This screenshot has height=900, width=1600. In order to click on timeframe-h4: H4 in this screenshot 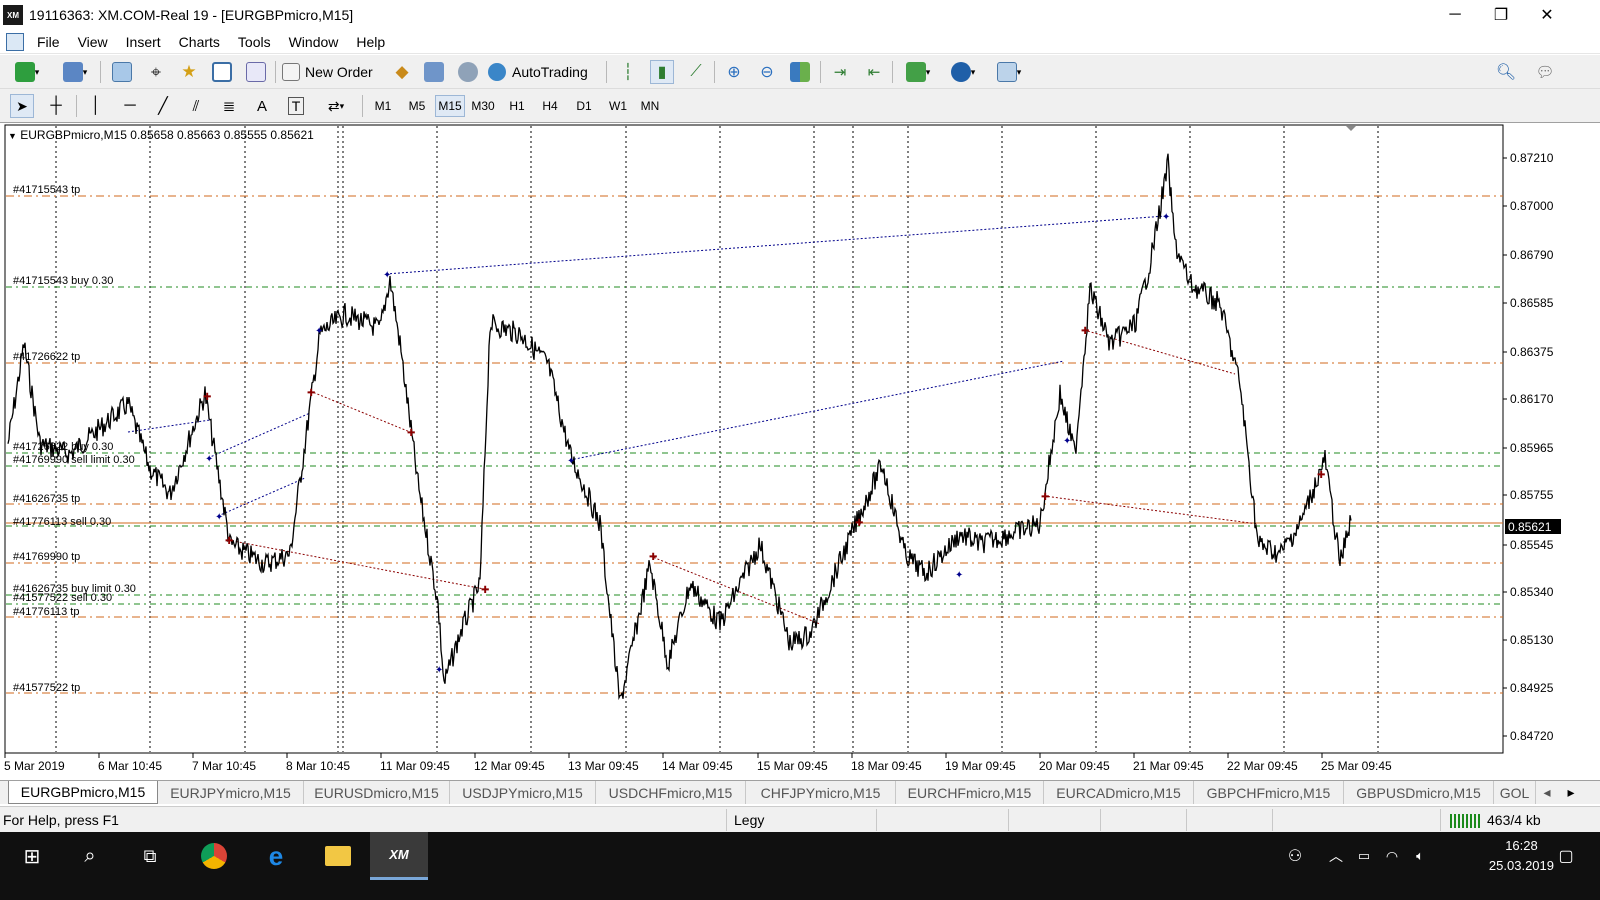, I will do `click(550, 106)`.